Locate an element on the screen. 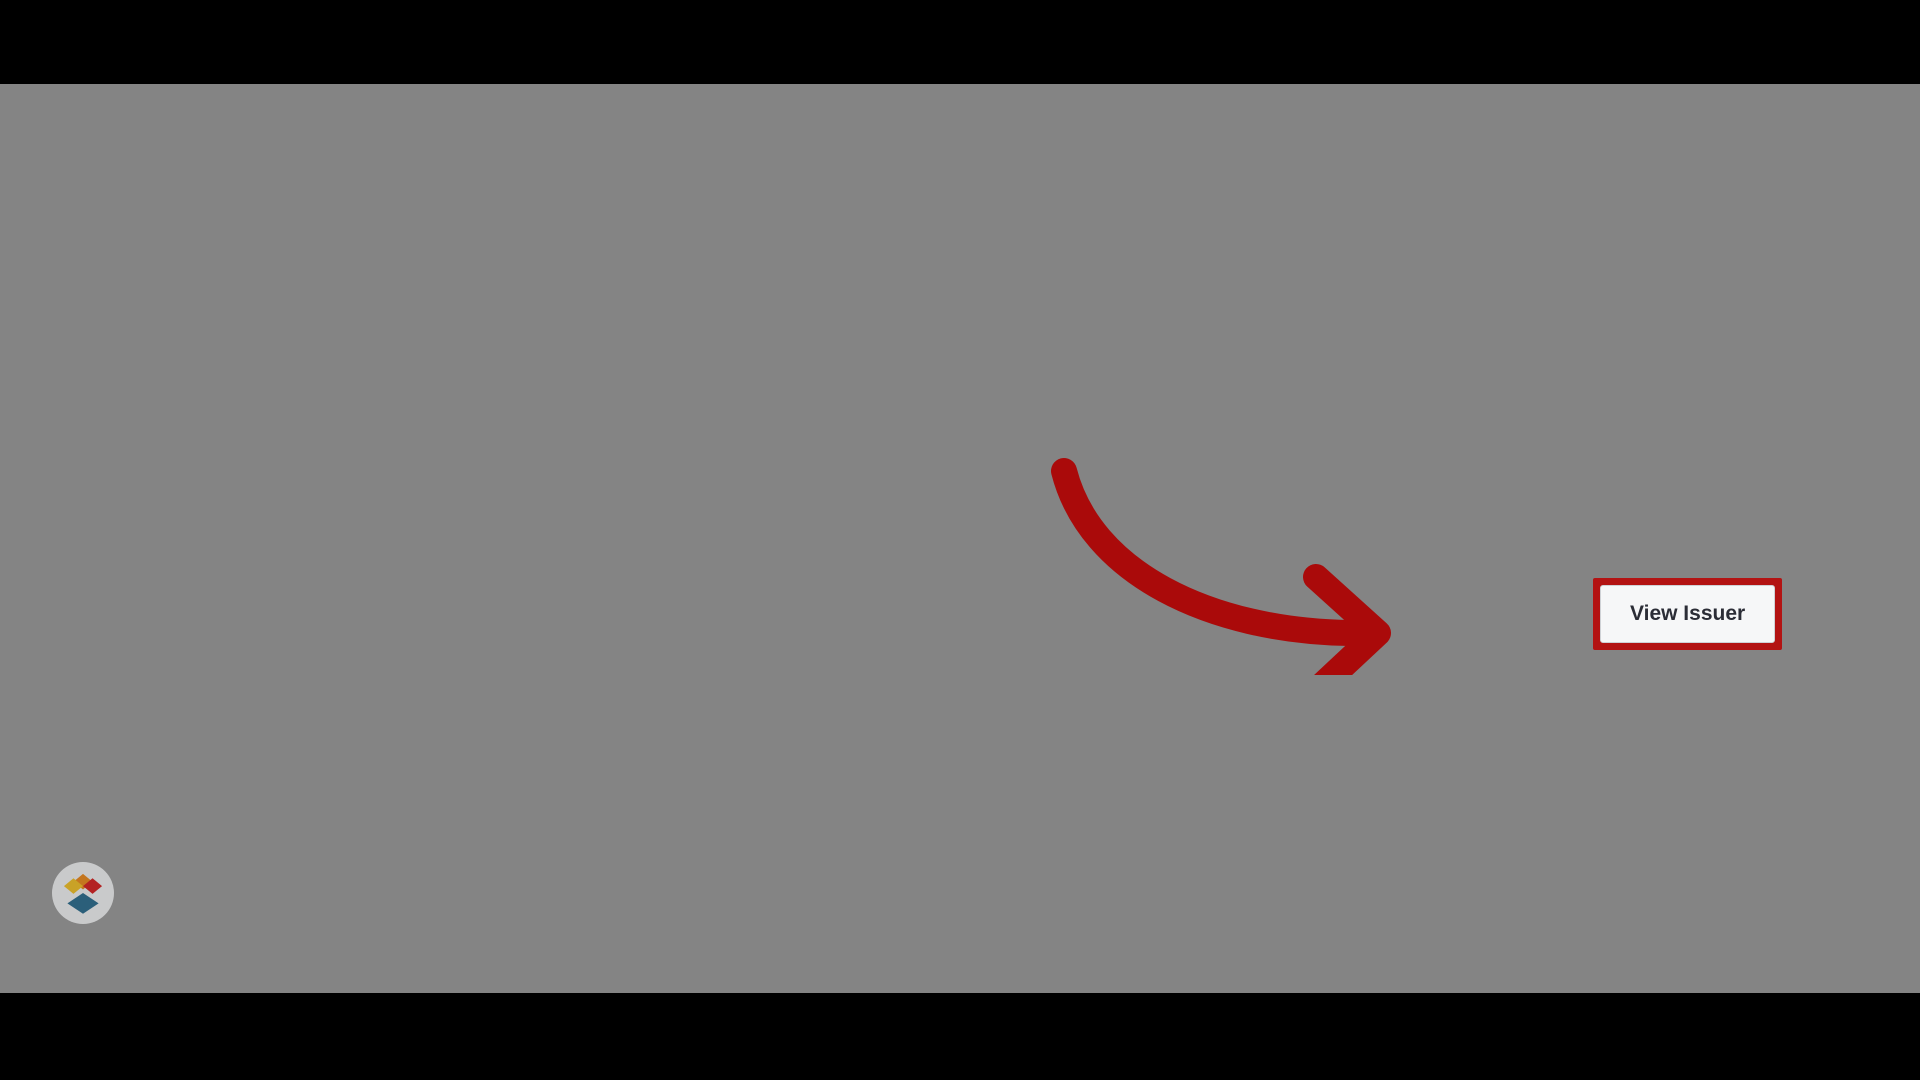  diamond-logo-icon is located at coordinates (83, 893).